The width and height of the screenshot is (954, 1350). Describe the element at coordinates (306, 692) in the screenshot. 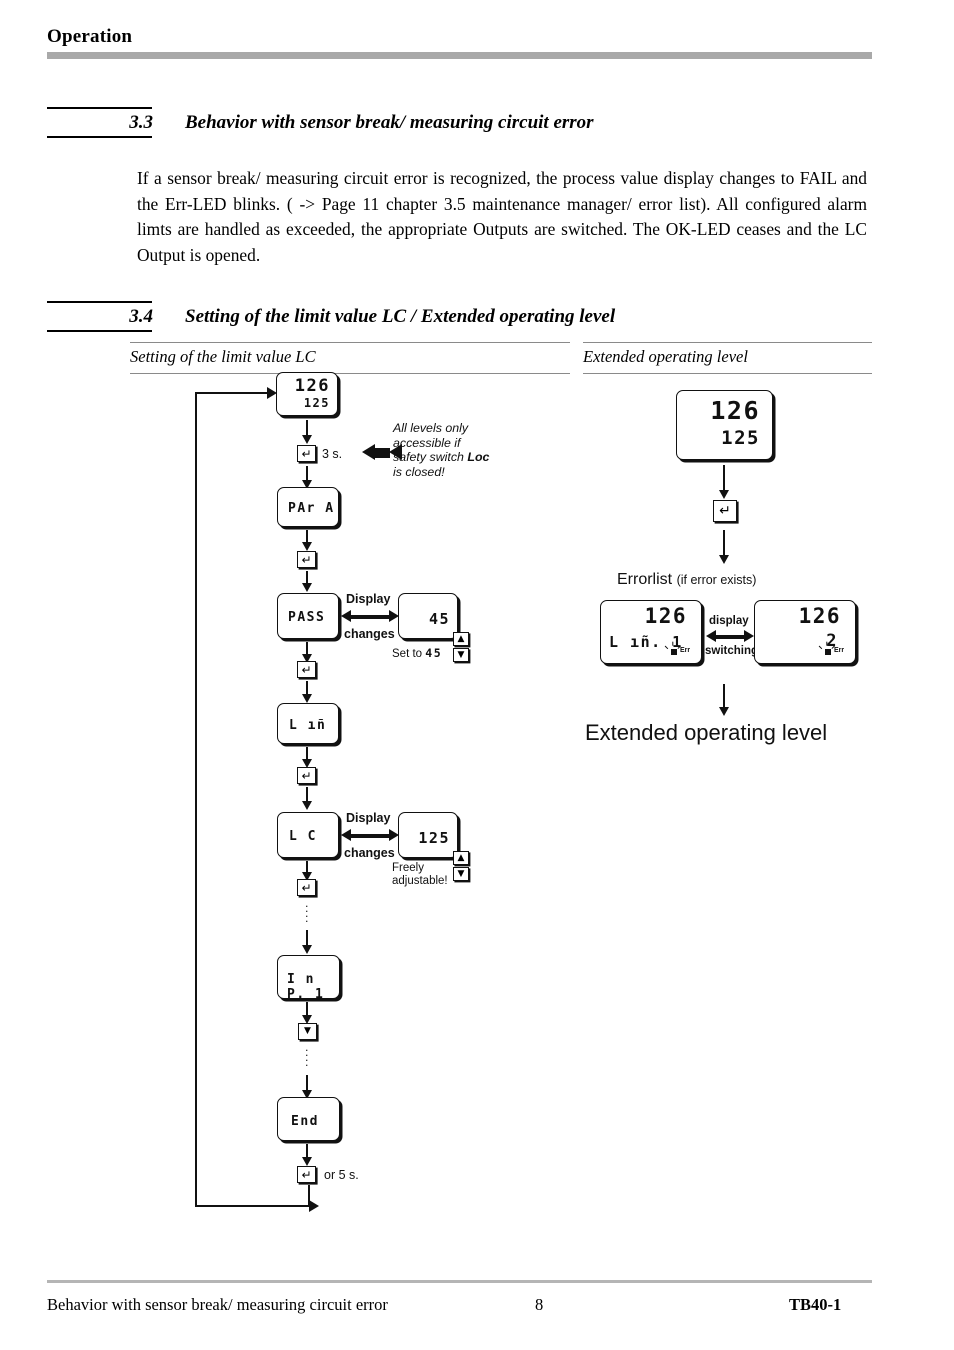

I see `arrow-key-to-lim` at that location.